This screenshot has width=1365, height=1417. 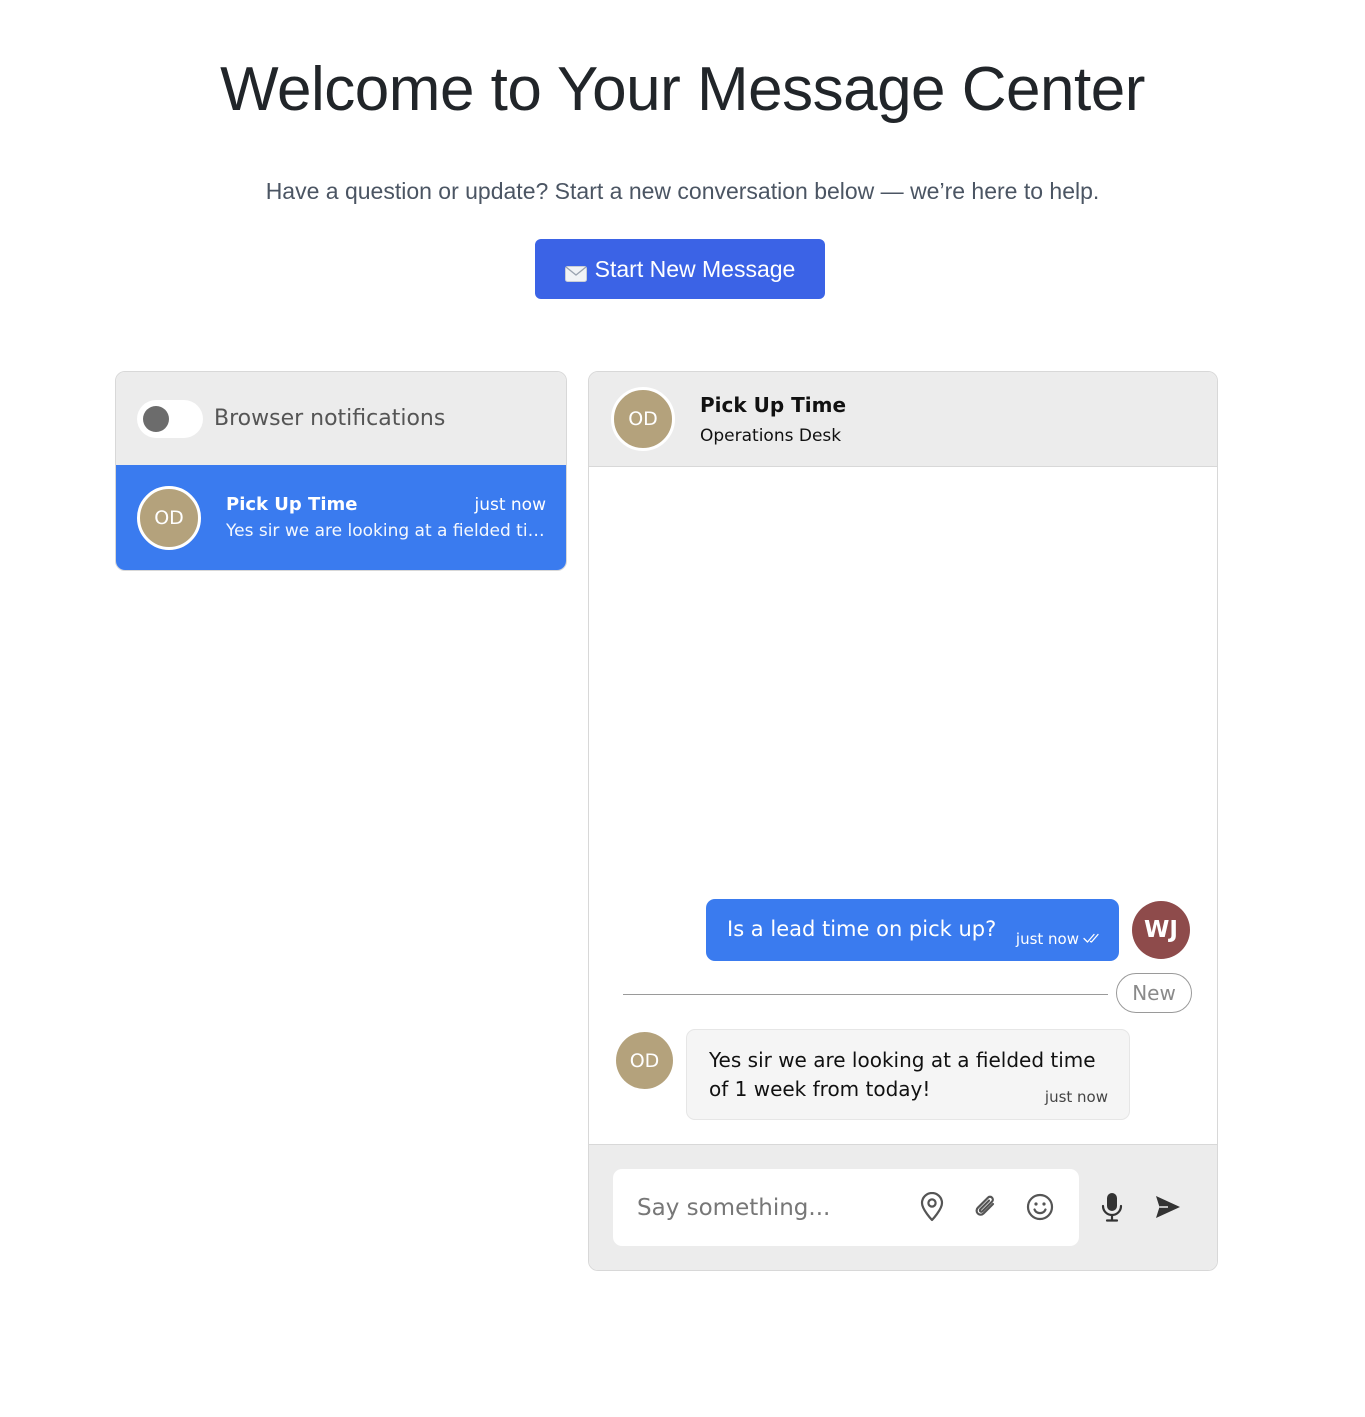 What do you see at coordinates (170, 418) in the screenshot?
I see `browser-notifications-toggle` at bounding box center [170, 418].